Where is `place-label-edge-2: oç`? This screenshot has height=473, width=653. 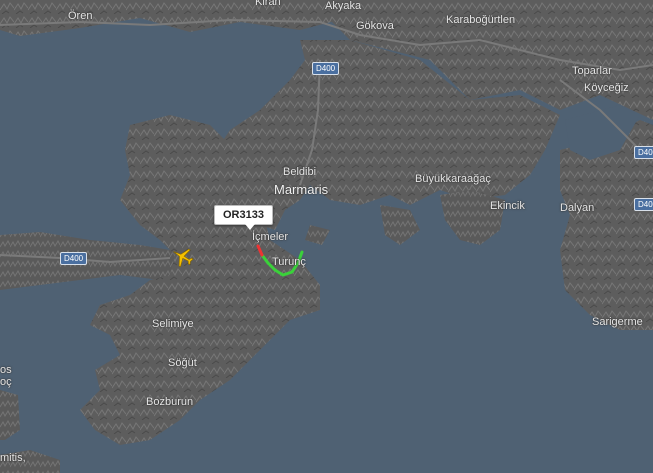
place-label-edge-2: oç is located at coordinates (6, 382).